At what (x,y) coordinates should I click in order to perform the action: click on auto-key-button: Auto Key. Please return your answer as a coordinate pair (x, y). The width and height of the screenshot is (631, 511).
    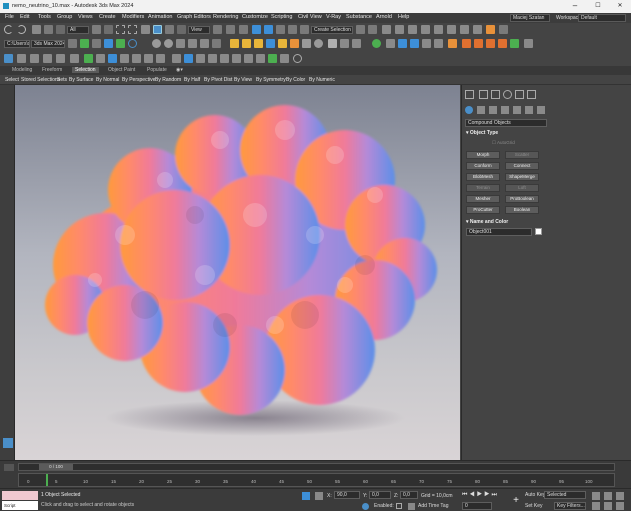
    Looking at the image, I should click on (535, 495).